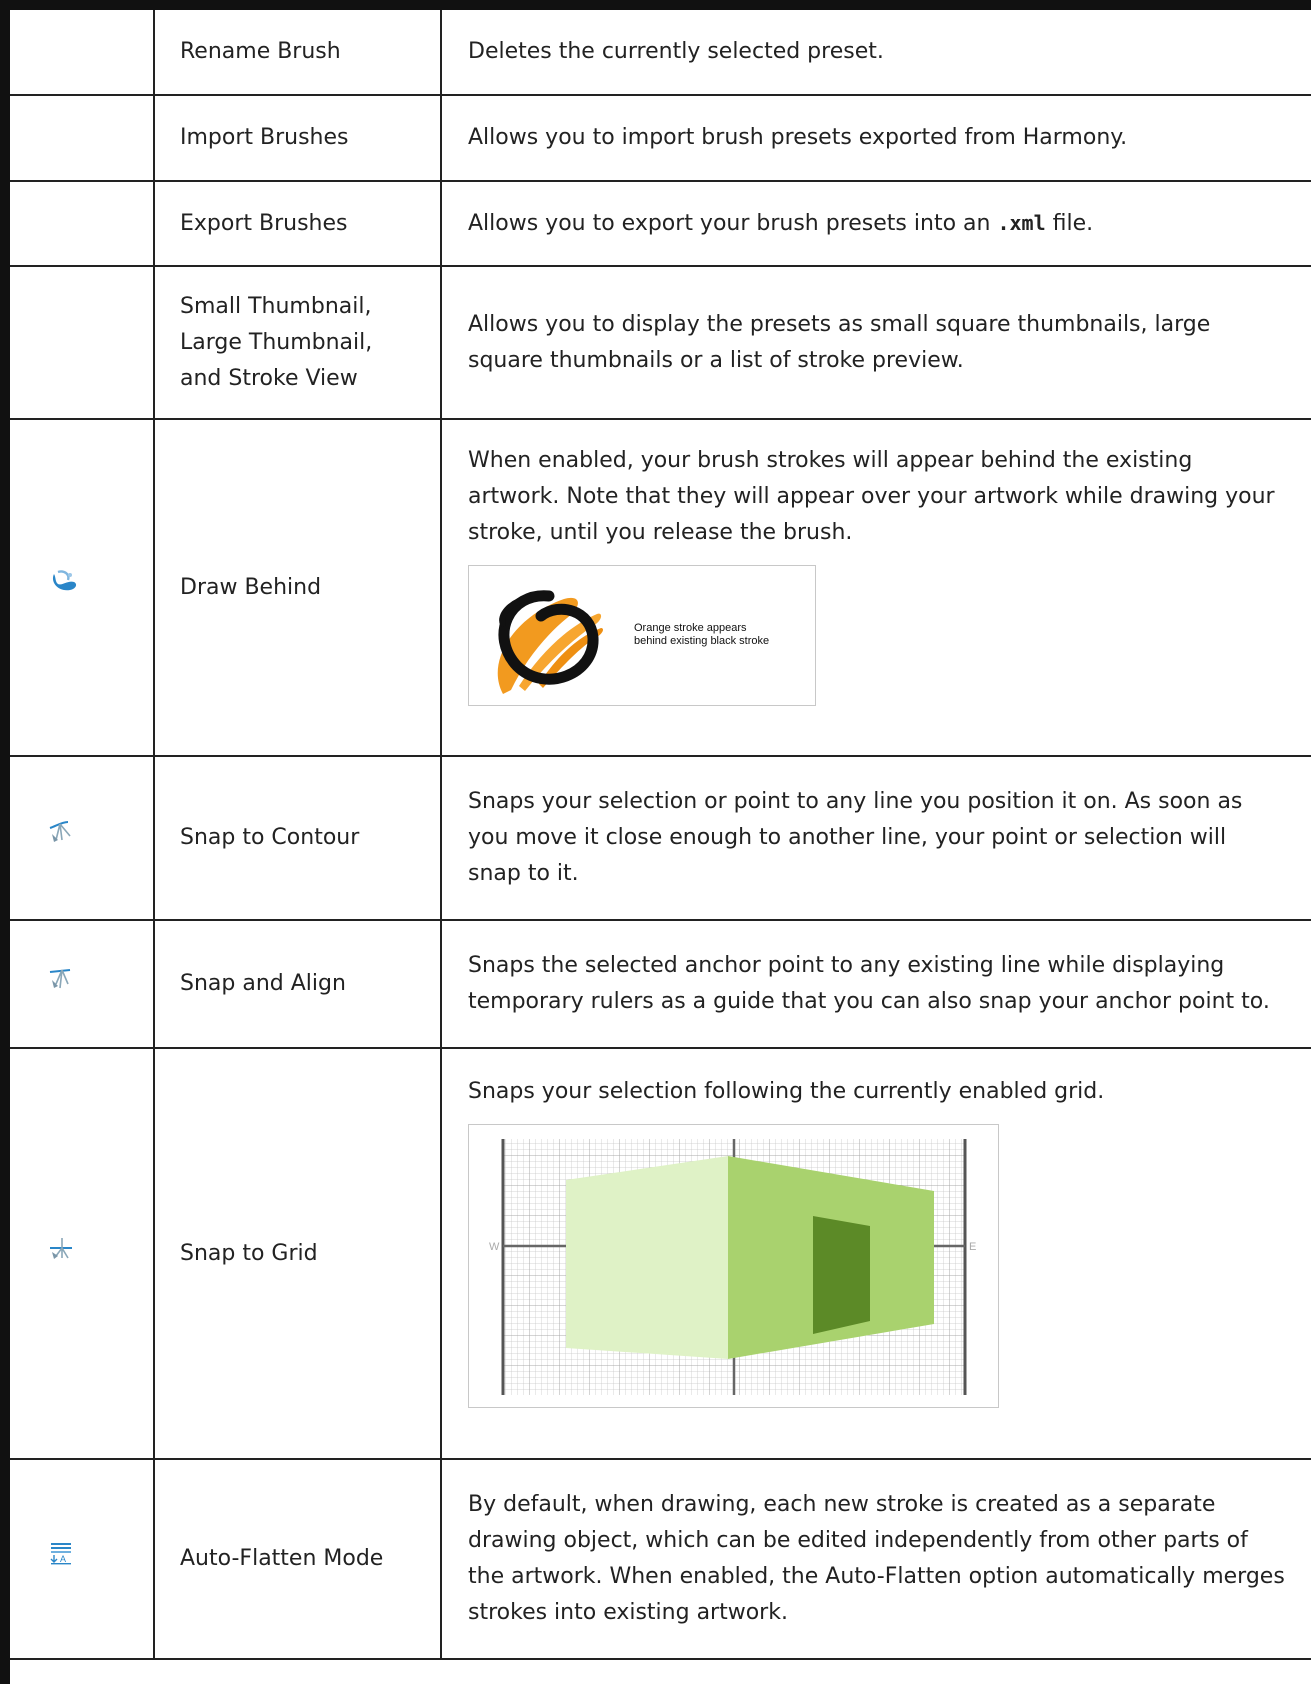 This screenshot has height=1684, width=1311. I want to click on figure-caption-line: behind existing black stroke, so click(702, 641).